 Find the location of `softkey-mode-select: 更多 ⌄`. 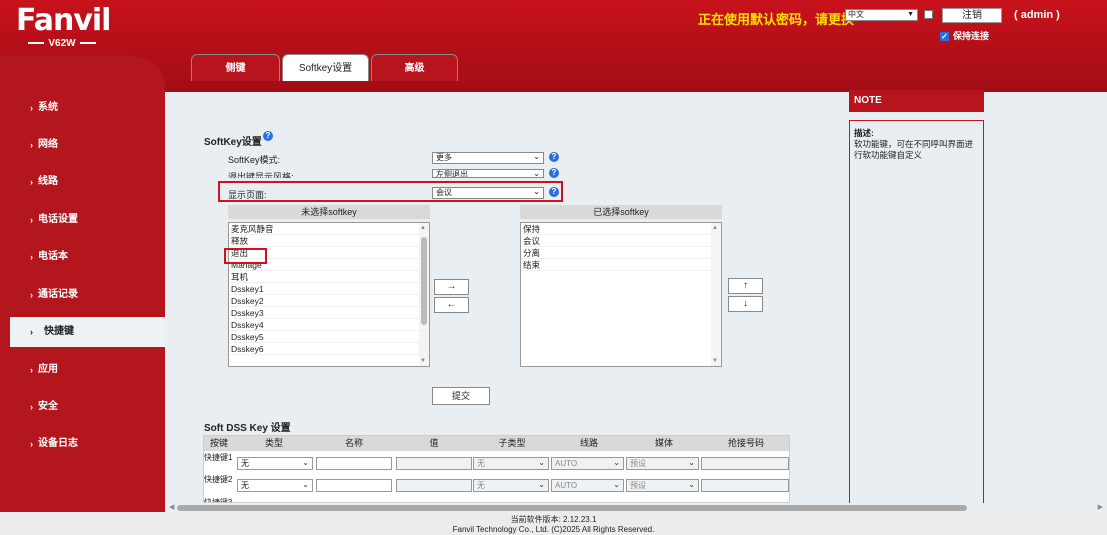

softkey-mode-select: 更多 ⌄ is located at coordinates (488, 158).